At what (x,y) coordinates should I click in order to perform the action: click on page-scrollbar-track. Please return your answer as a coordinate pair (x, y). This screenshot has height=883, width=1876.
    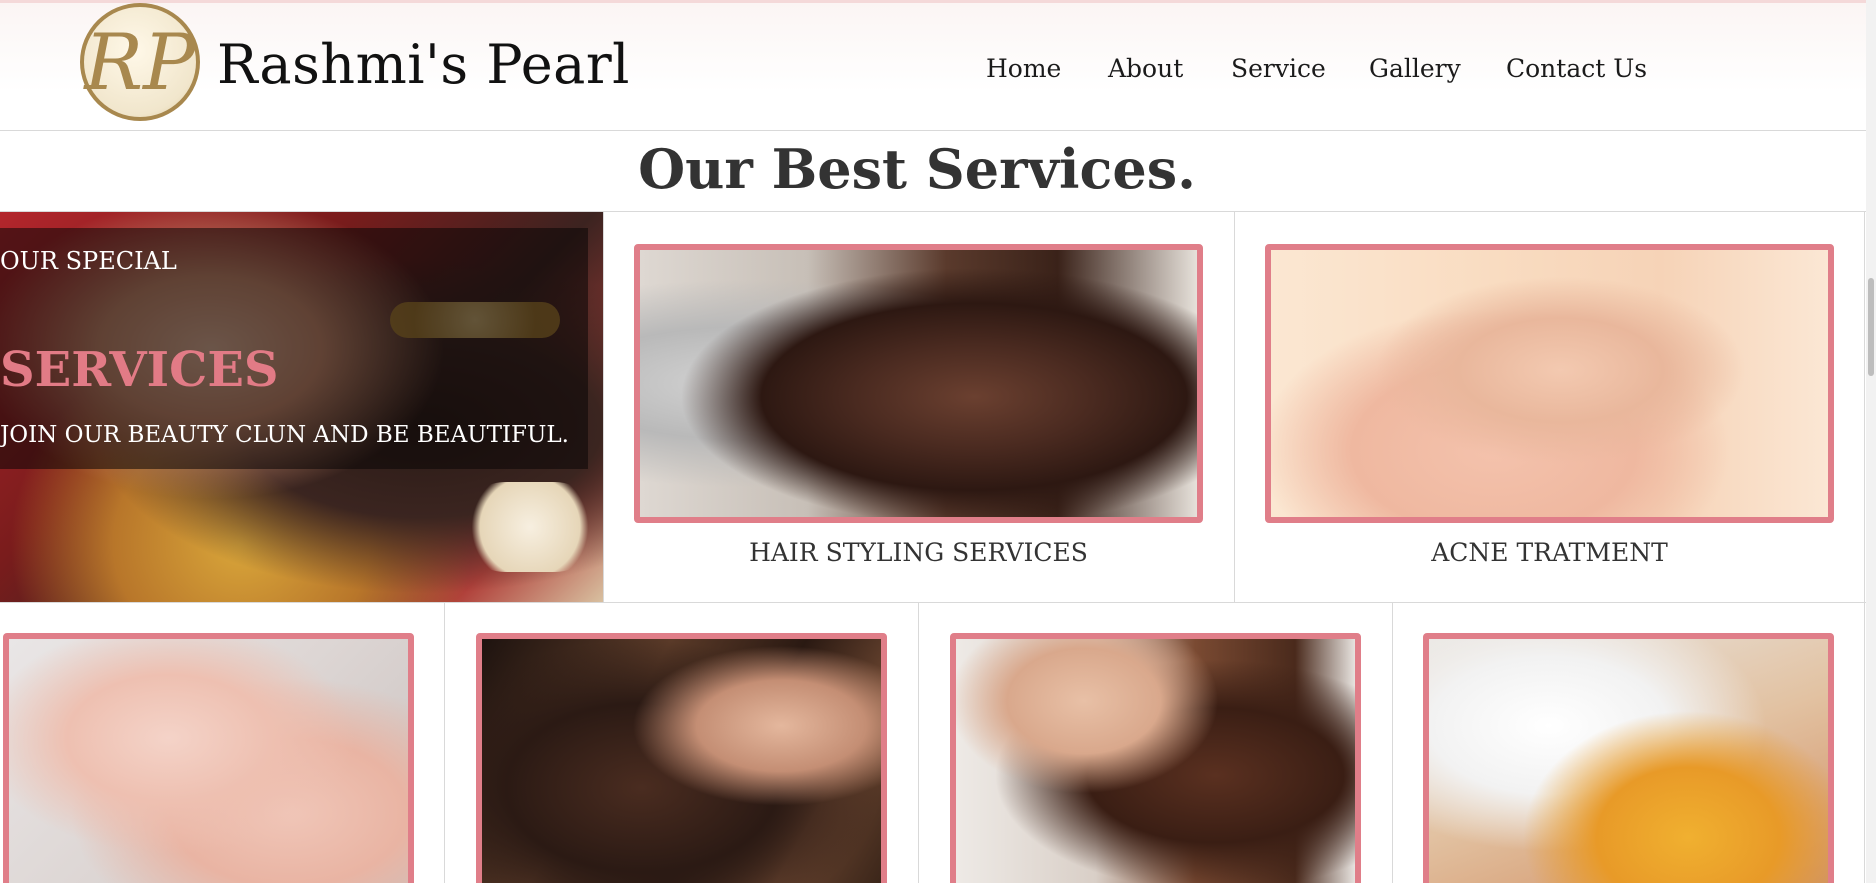
    Looking at the image, I should click on (1871, 441).